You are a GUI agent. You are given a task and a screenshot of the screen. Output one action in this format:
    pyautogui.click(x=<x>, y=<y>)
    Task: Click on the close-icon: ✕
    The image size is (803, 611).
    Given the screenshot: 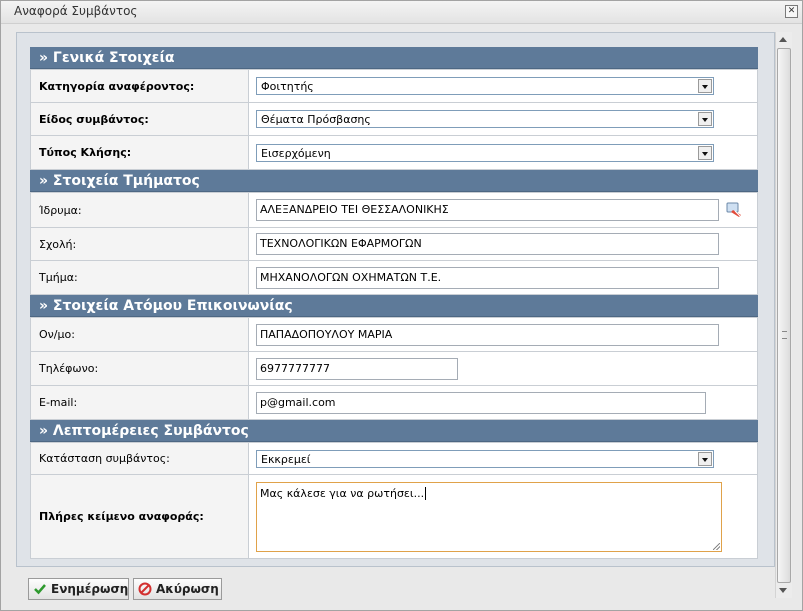 What is the action you would take?
    pyautogui.click(x=791, y=11)
    